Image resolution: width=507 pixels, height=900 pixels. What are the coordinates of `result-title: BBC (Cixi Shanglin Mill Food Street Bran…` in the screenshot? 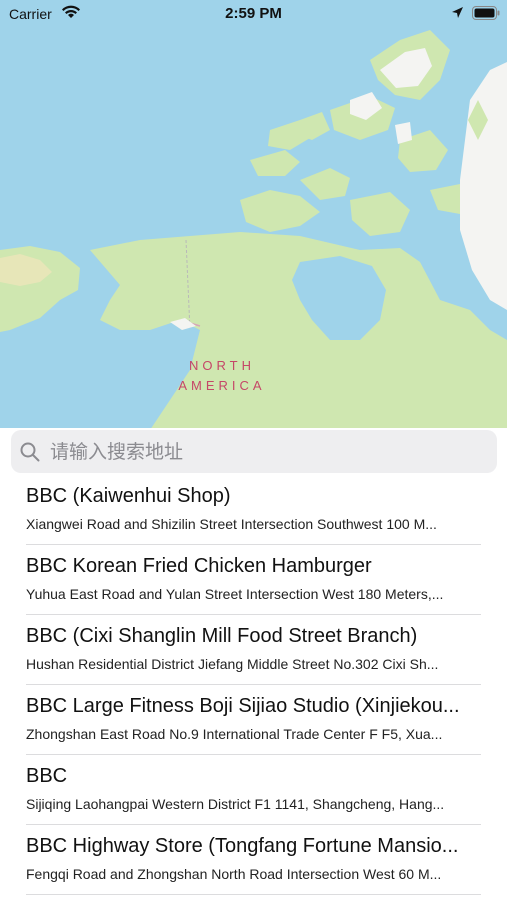 It's located at (222, 636).